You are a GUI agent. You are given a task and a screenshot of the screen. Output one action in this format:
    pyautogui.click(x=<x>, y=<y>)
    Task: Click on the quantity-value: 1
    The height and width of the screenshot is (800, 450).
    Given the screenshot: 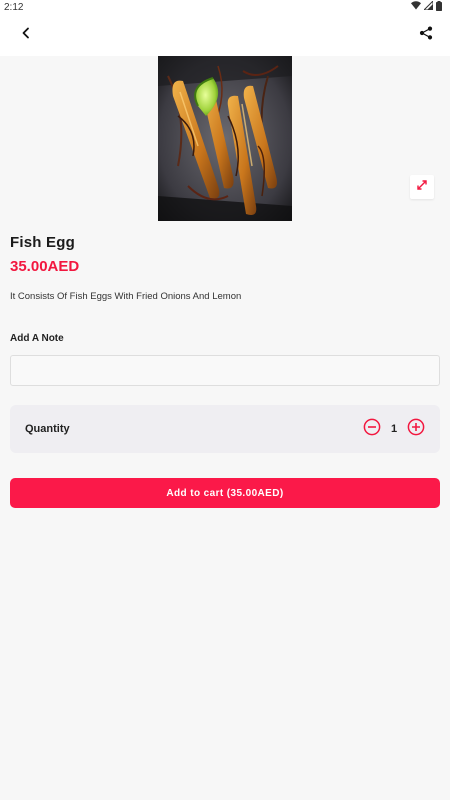 What is the action you would take?
    pyautogui.click(x=394, y=429)
    